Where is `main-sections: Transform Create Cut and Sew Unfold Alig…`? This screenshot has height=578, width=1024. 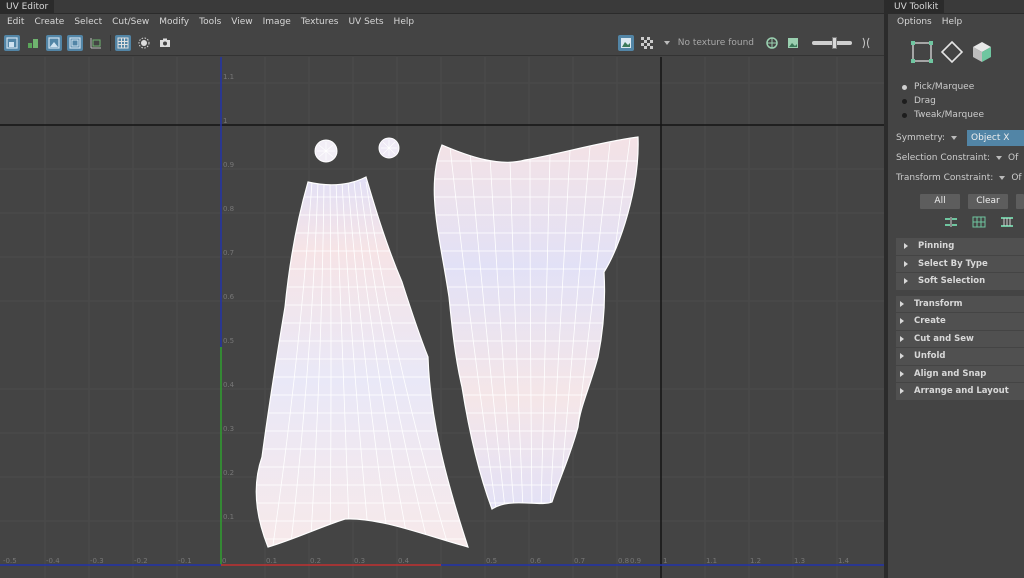
main-sections: Transform Create Cut and Sew Unfold Alig… is located at coordinates (956, 348).